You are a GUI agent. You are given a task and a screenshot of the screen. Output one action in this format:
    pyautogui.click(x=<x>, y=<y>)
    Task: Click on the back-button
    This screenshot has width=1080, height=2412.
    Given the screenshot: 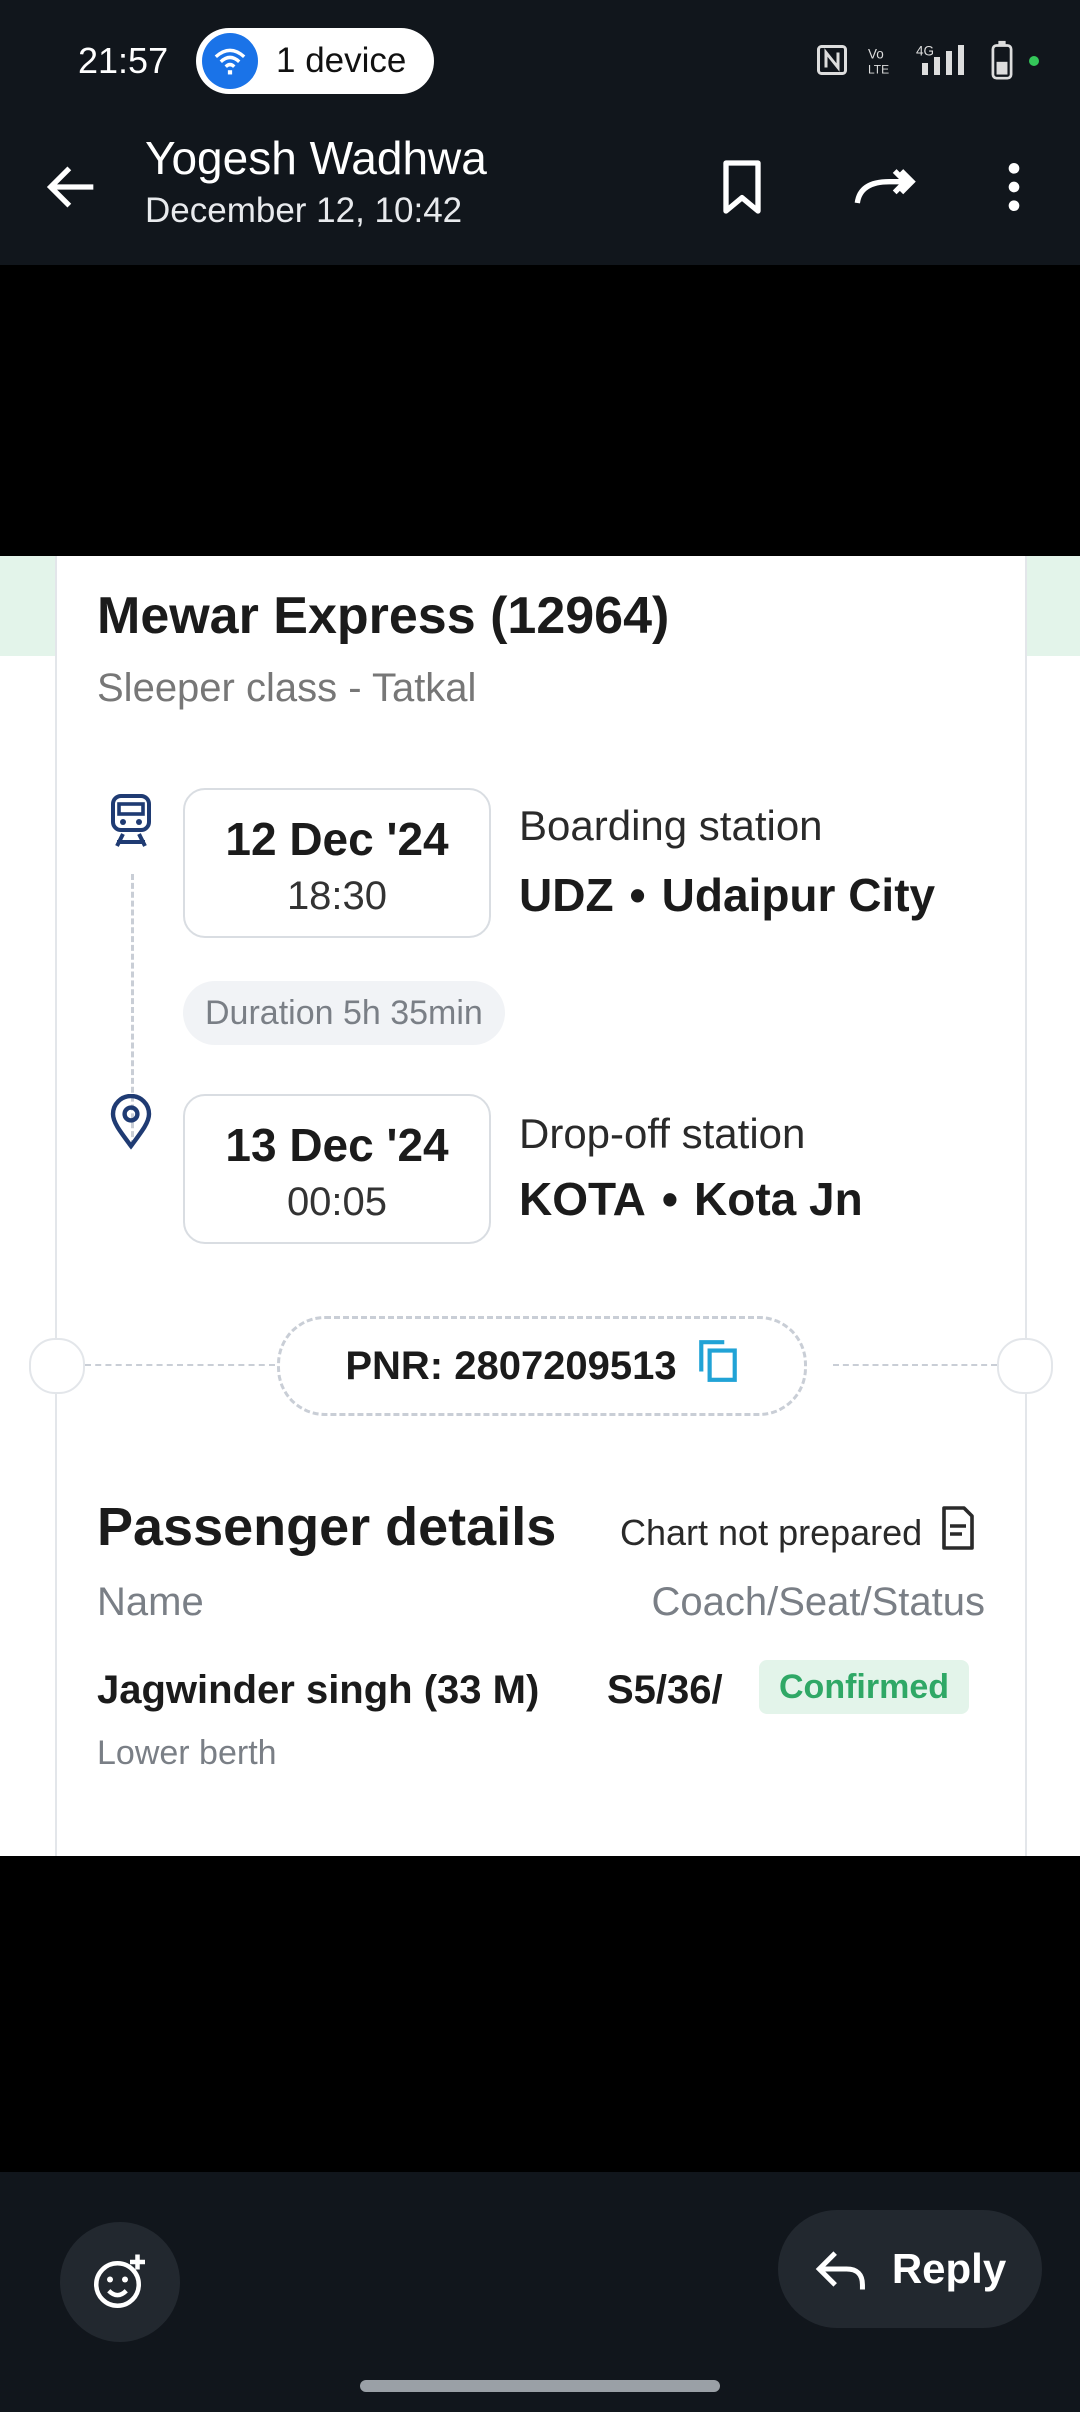 What is the action you would take?
    pyautogui.click(x=72, y=187)
    